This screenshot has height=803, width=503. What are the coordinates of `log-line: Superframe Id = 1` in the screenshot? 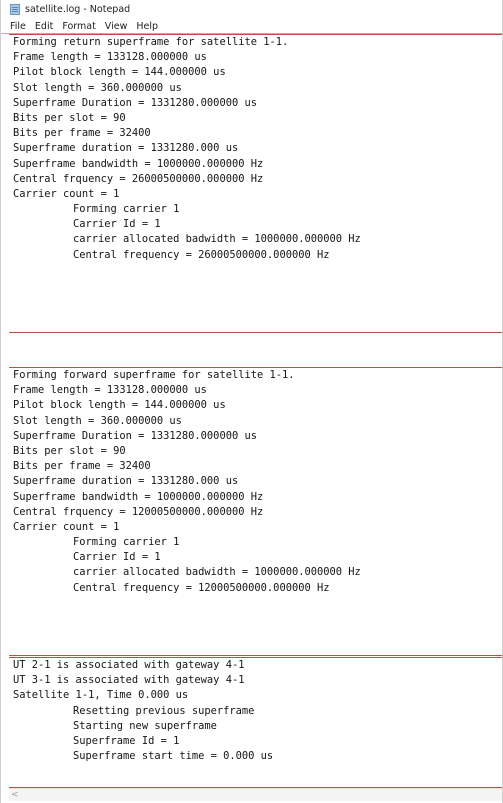 It's located at (126, 740).